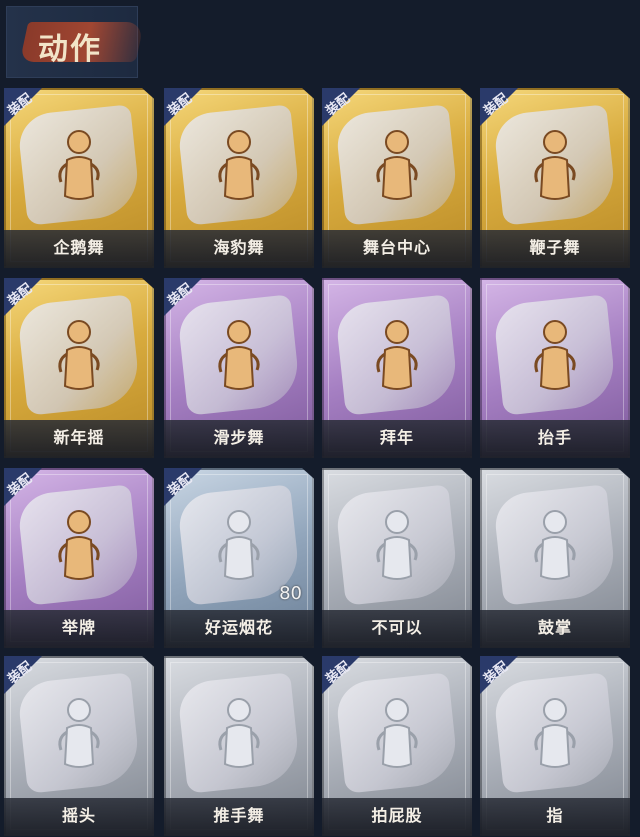 This screenshot has width=640, height=837. I want to click on emote-card: 滑步舞 装配, so click(239, 368).